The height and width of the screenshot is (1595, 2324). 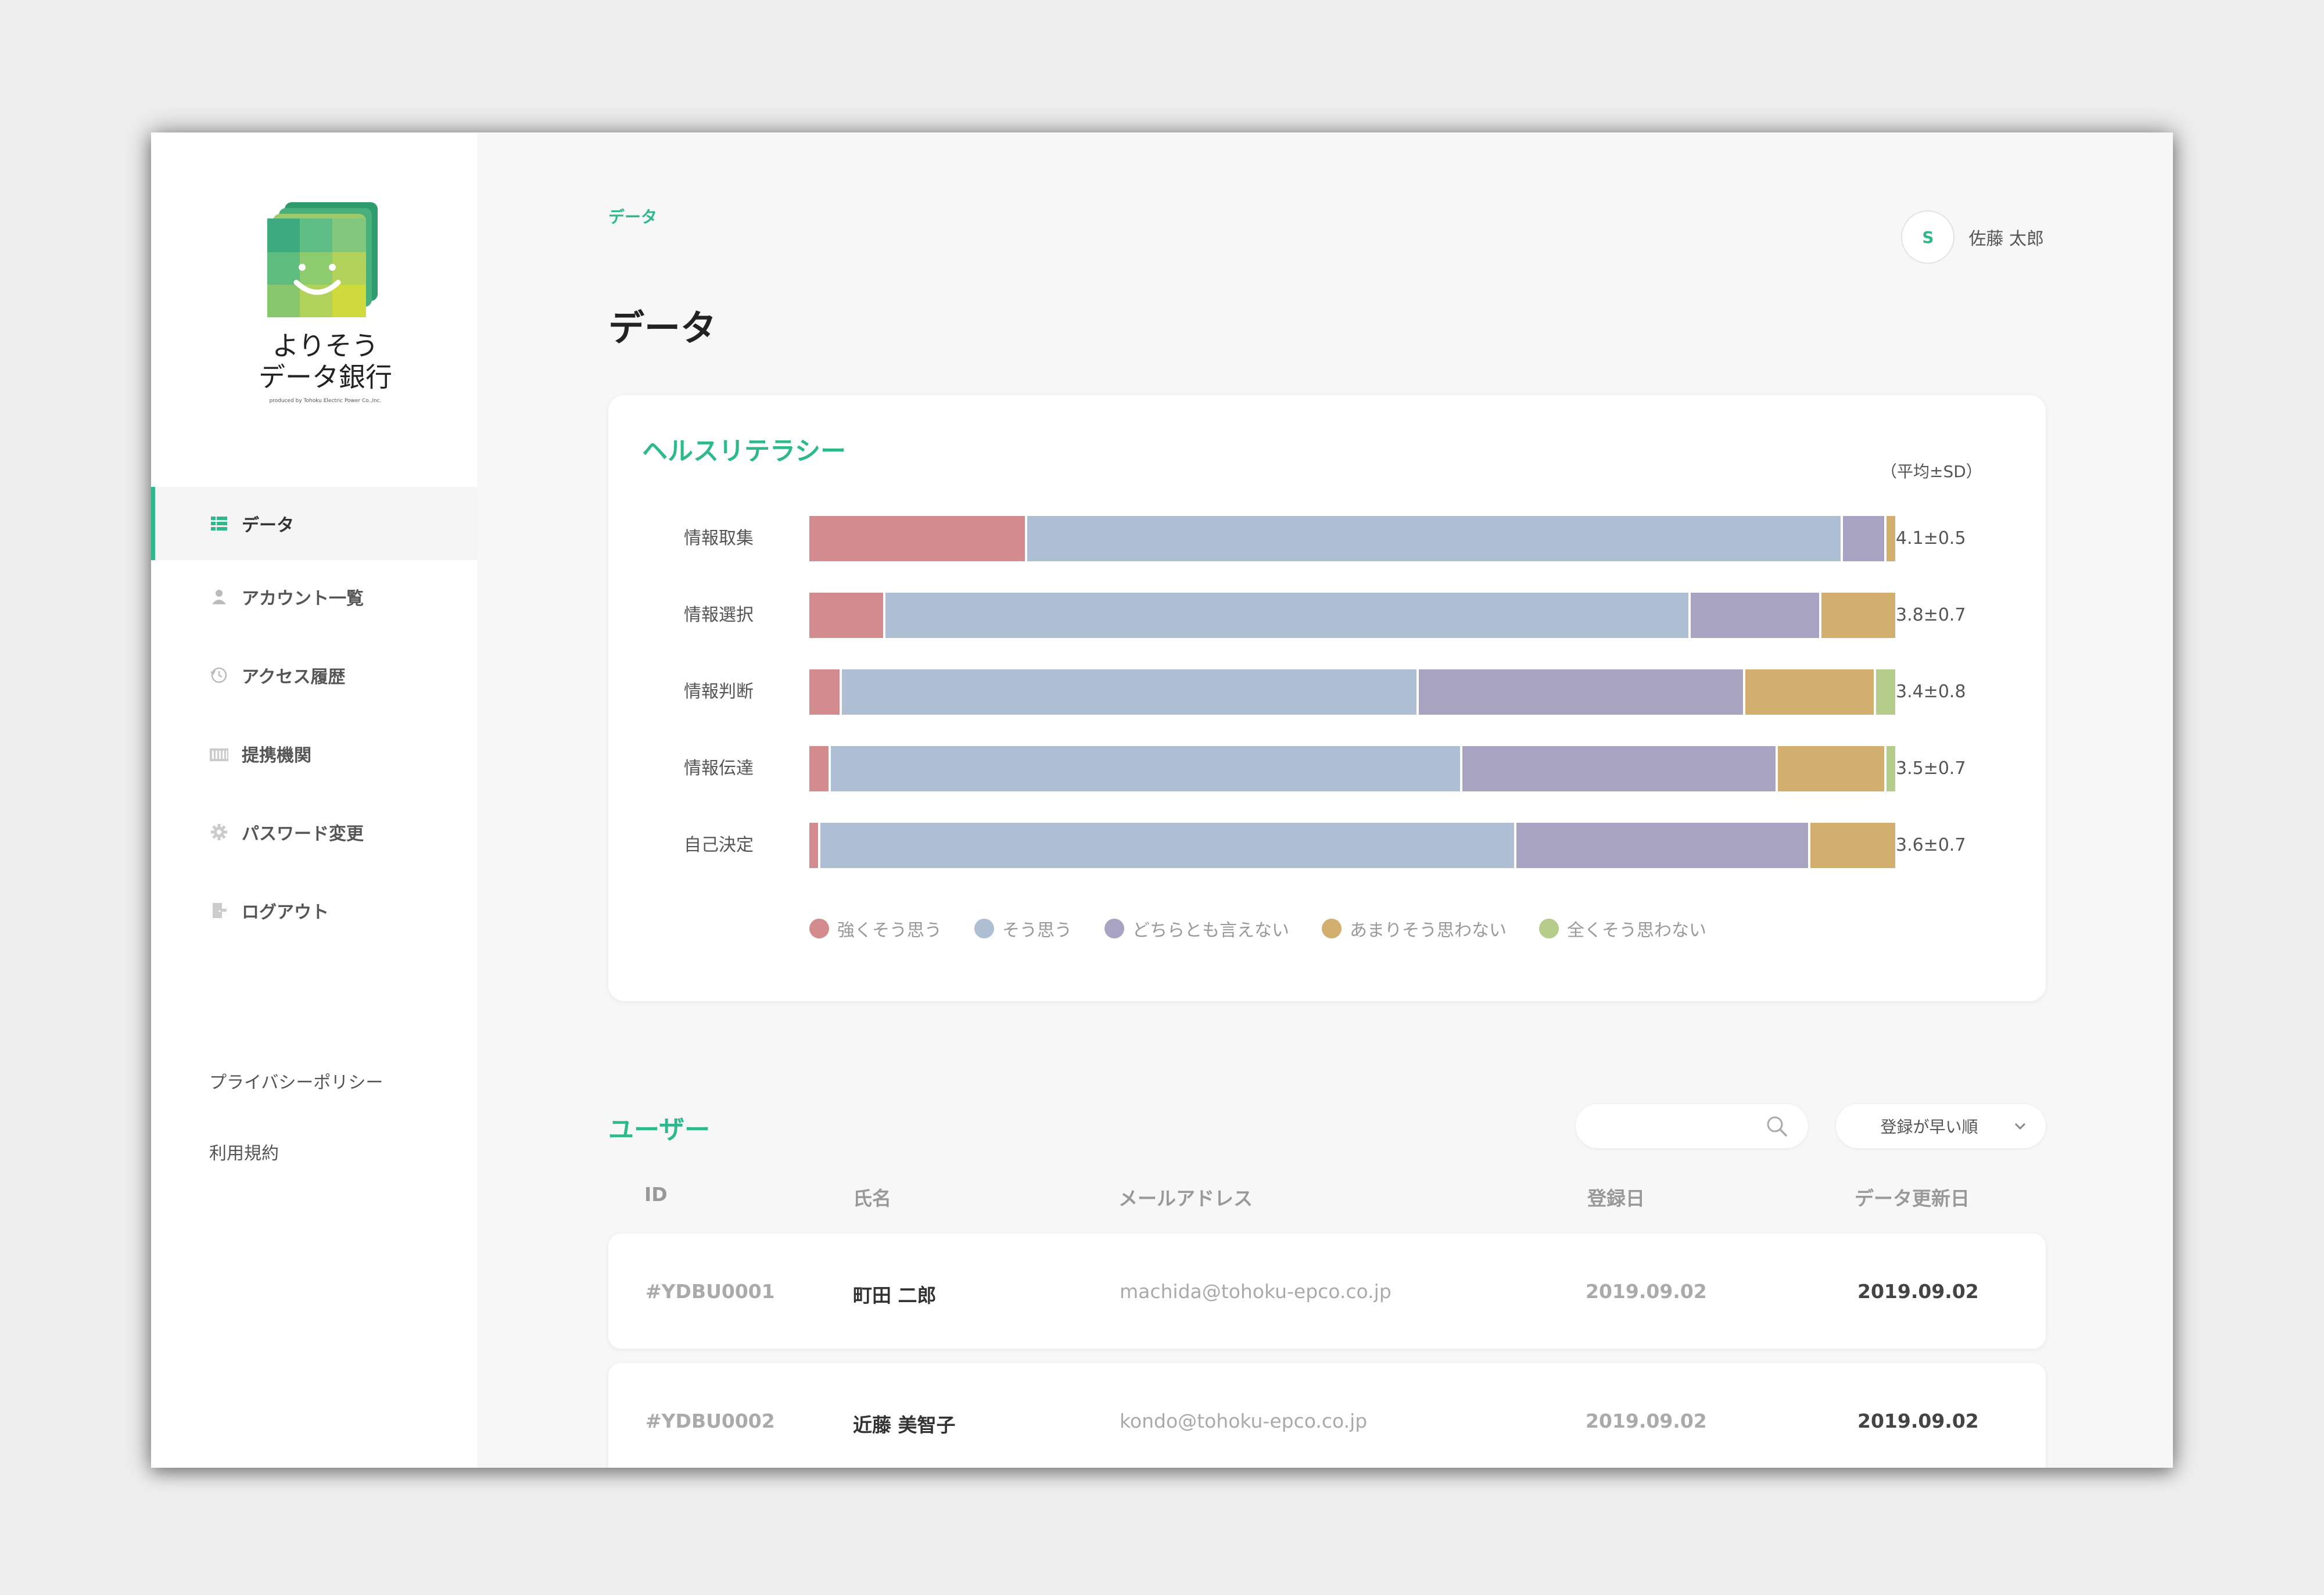 What do you see at coordinates (322, 259) in the screenshot?
I see `smiley-logo-icon` at bounding box center [322, 259].